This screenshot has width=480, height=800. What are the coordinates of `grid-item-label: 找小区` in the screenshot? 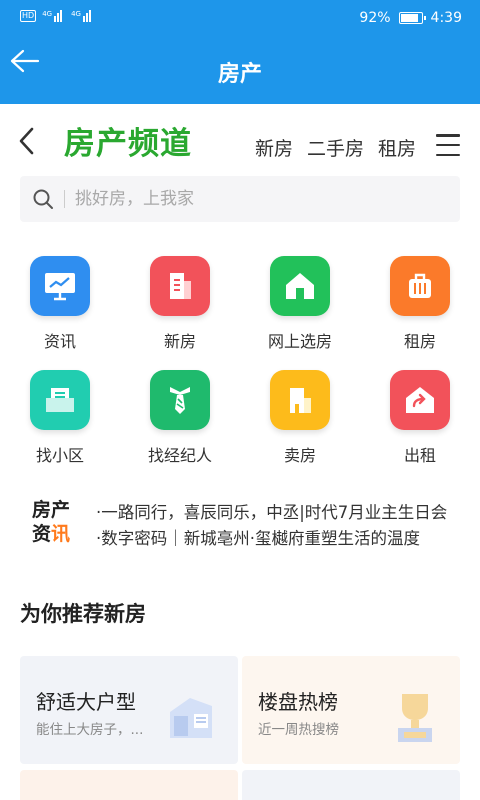 It's located at (59, 455).